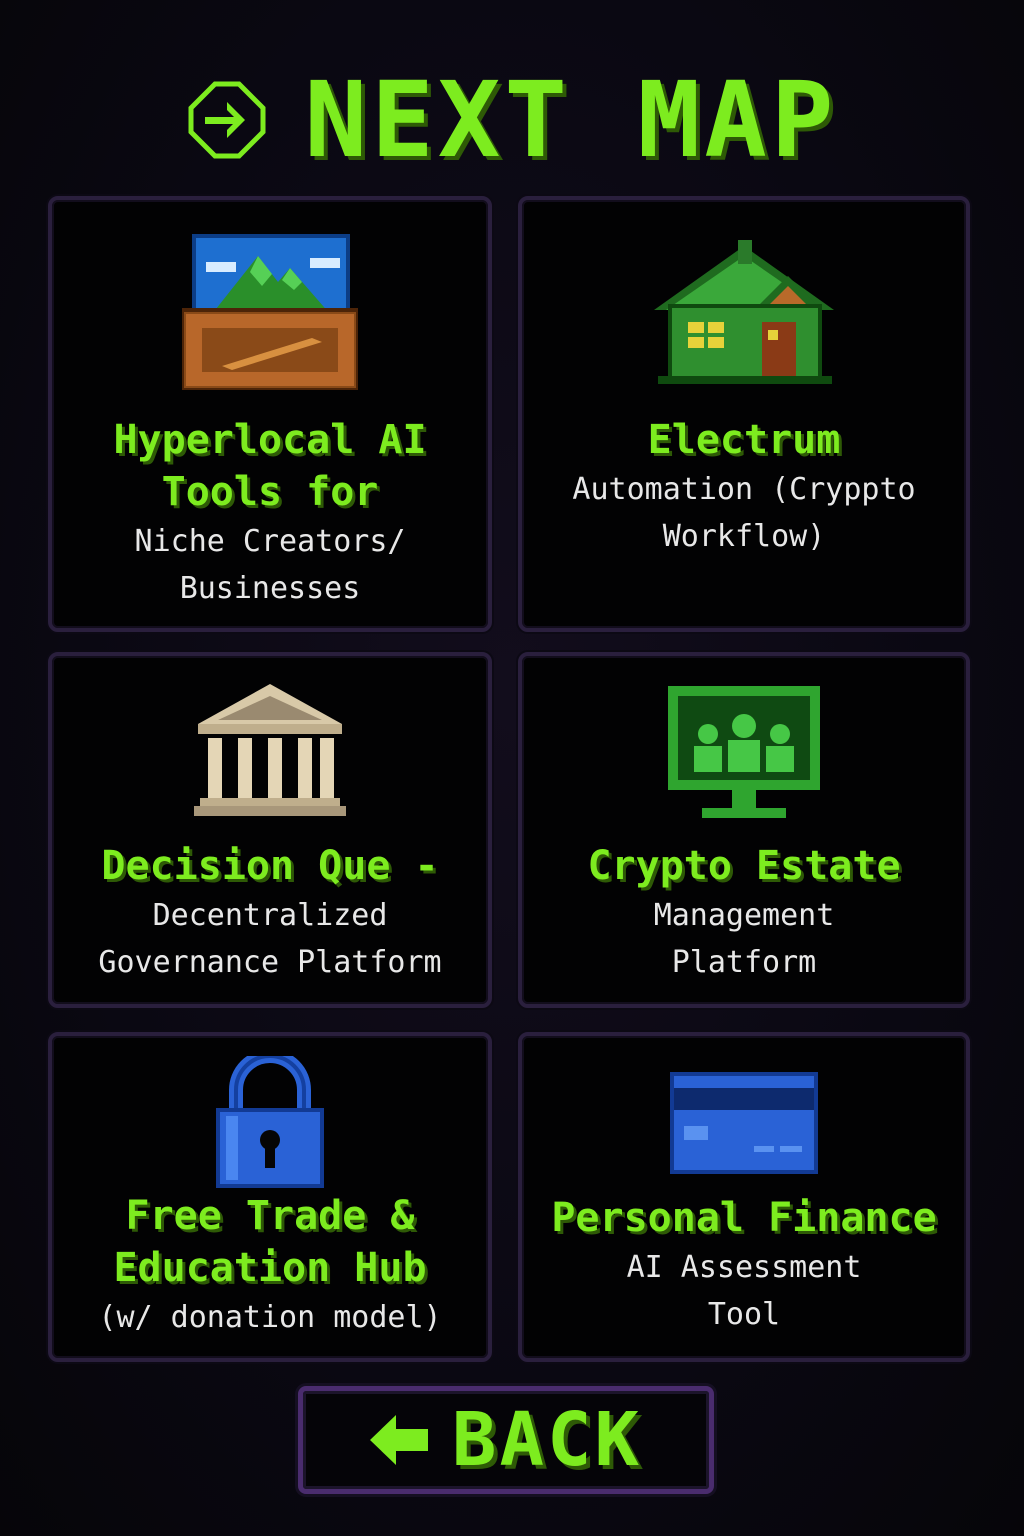 This screenshot has height=1536, width=1024. What do you see at coordinates (744, 414) in the screenshot?
I see `map-card-electrum: Electrum Automation (Cryppto Workflow)` at bounding box center [744, 414].